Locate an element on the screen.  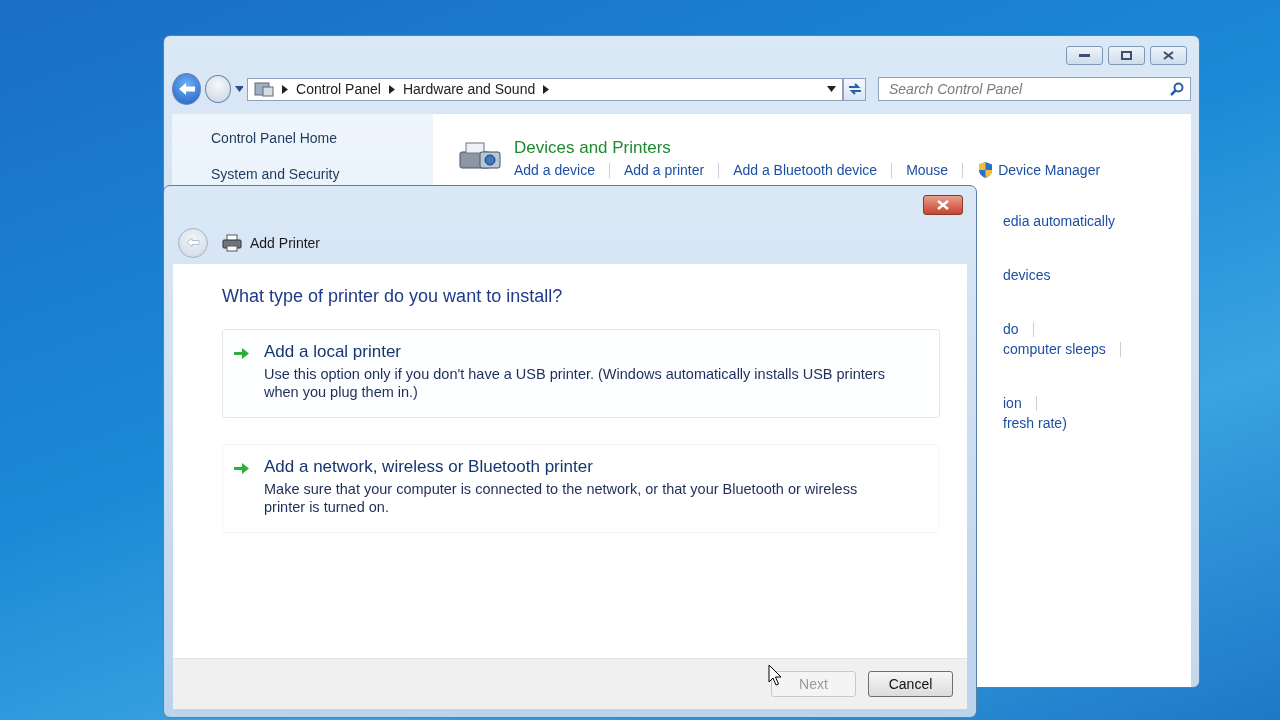
refresh-icon is located at coordinates (854, 89).